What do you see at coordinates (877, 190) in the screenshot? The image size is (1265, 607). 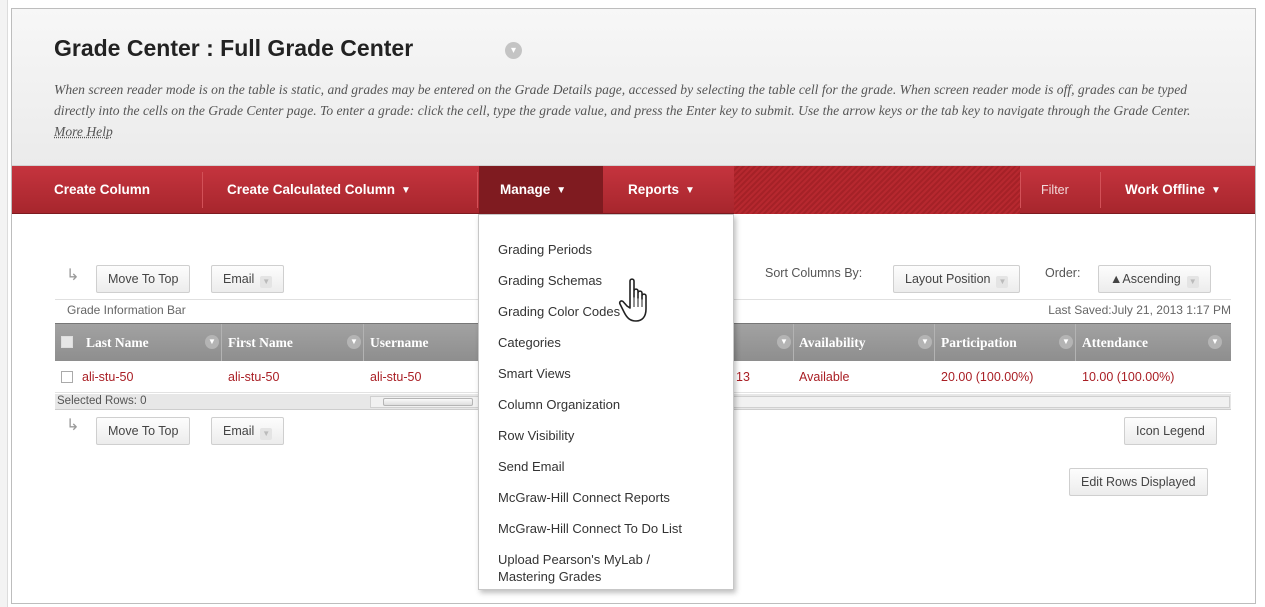 I see `action-bar-hatch` at bounding box center [877, 190].